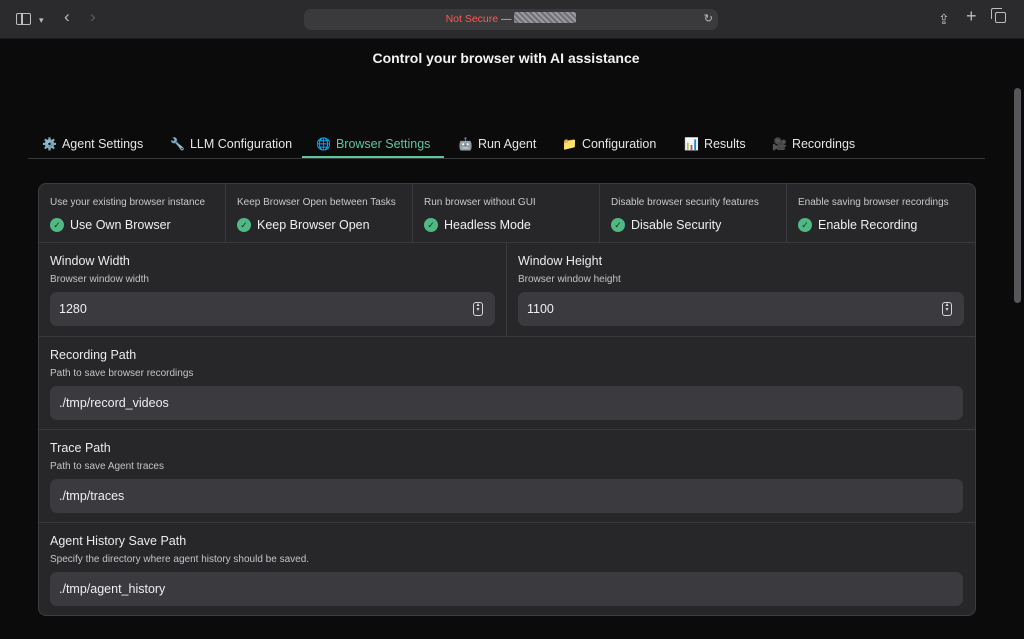 The height and width of the screenshot is (639, 1024). What do you see at coordinates (93, 17) in the screenshot?
I see `forward-arrow-icon: ›` at bounding box center [93, 17].